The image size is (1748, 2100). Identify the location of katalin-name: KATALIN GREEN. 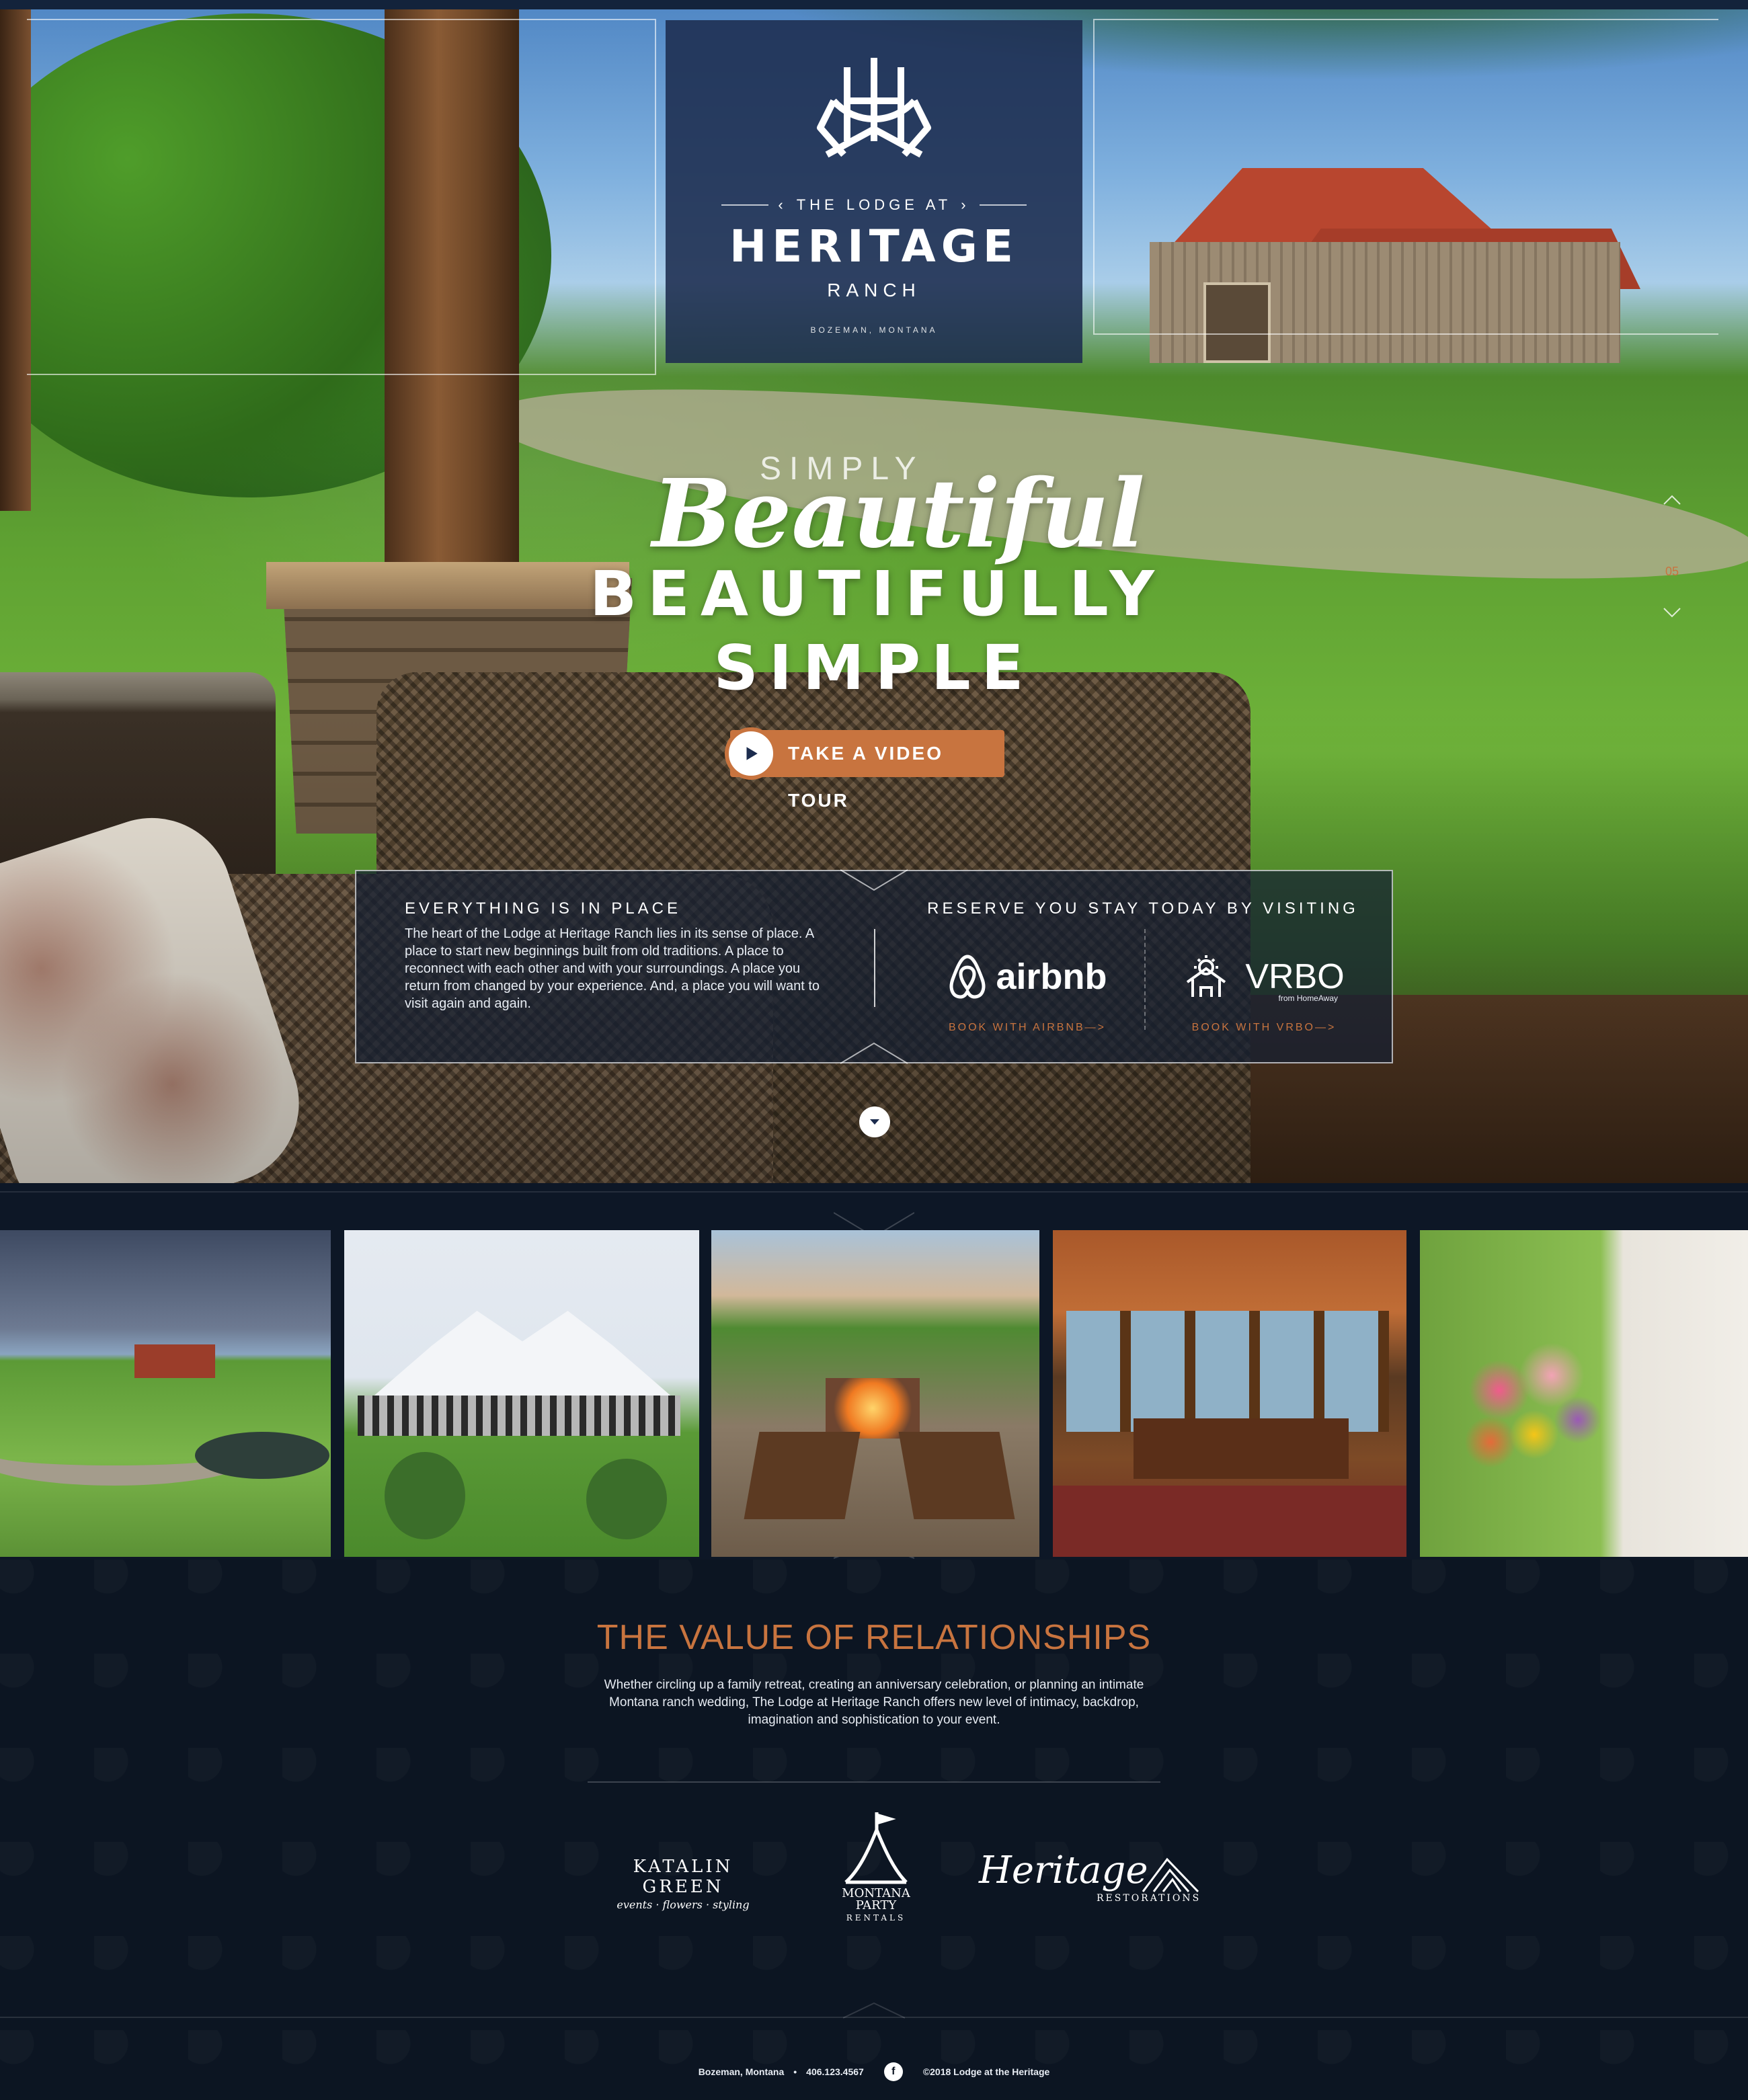
(683, 1877).